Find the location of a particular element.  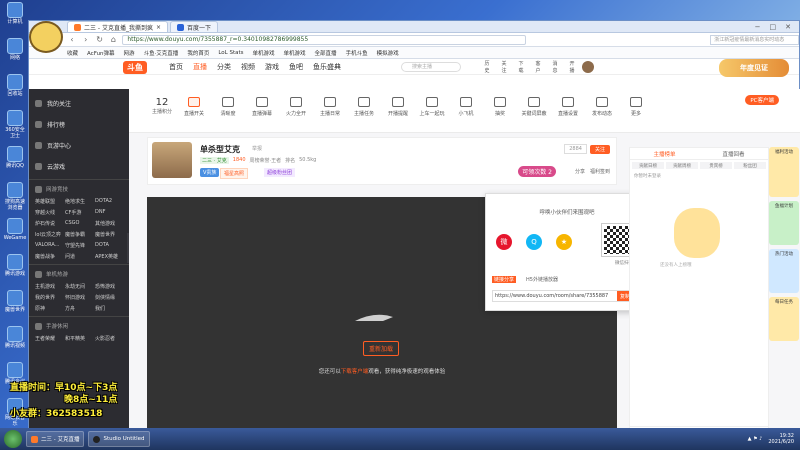

category-link: DOTA2 is located at coordinates (109, 201).